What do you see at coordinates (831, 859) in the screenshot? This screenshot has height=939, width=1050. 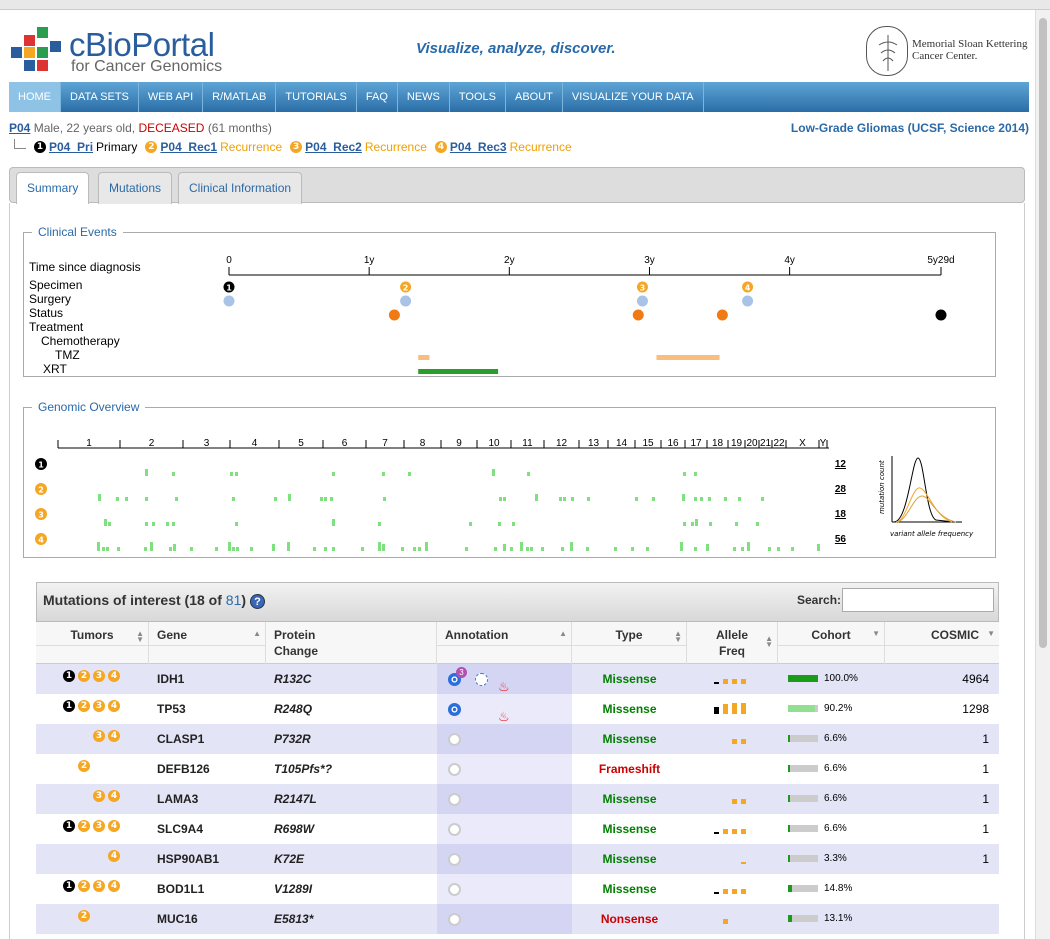 I see `cohort-cell: 3.3%` at bounding box center [831, 859].